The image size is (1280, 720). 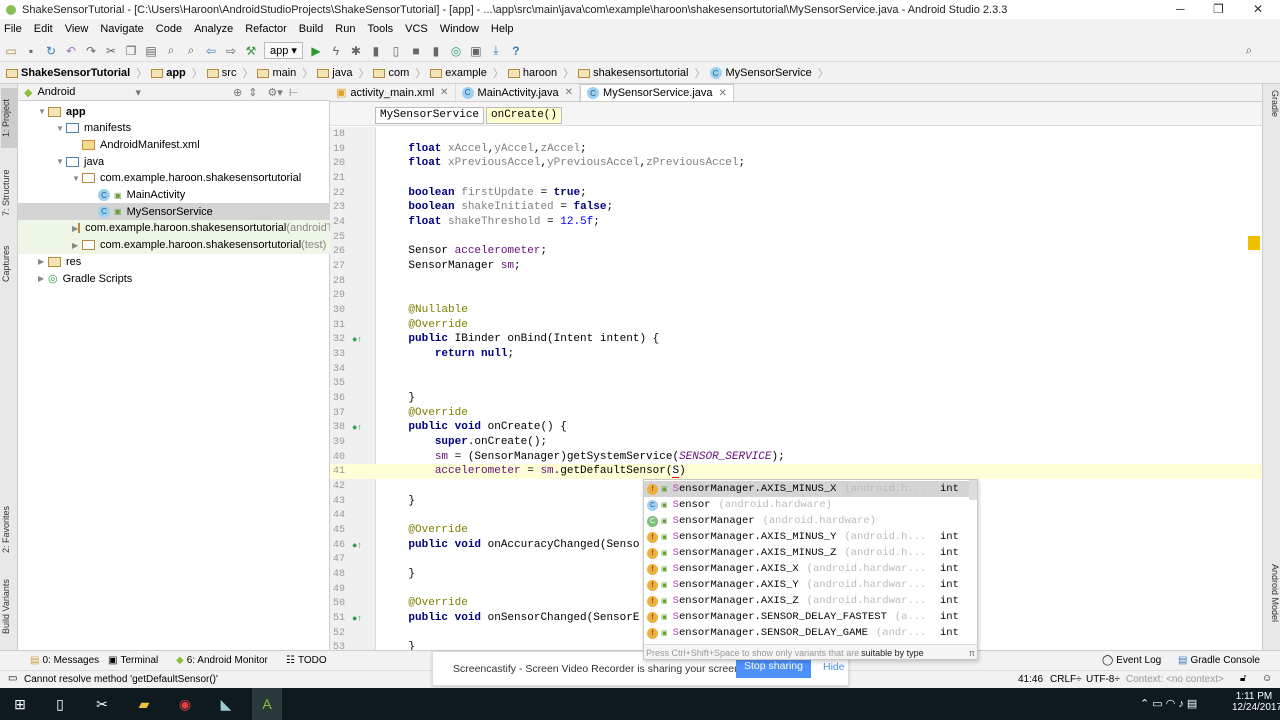 I want to click on breadcrumb-item: ShakeSensorTutorial 〉, so click(x=76, y=73).